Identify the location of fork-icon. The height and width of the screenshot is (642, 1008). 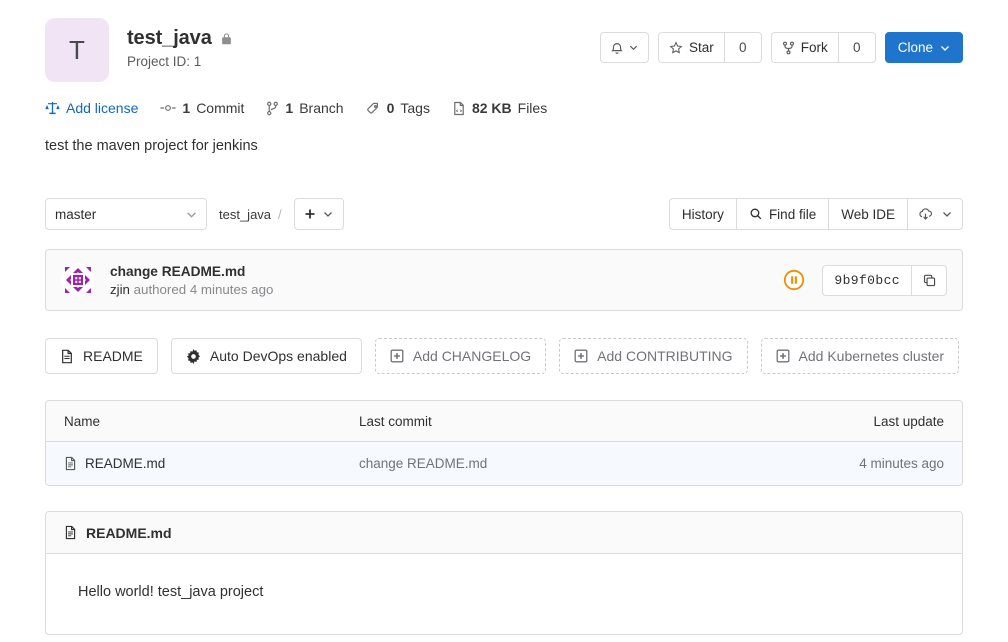
(788, 48).